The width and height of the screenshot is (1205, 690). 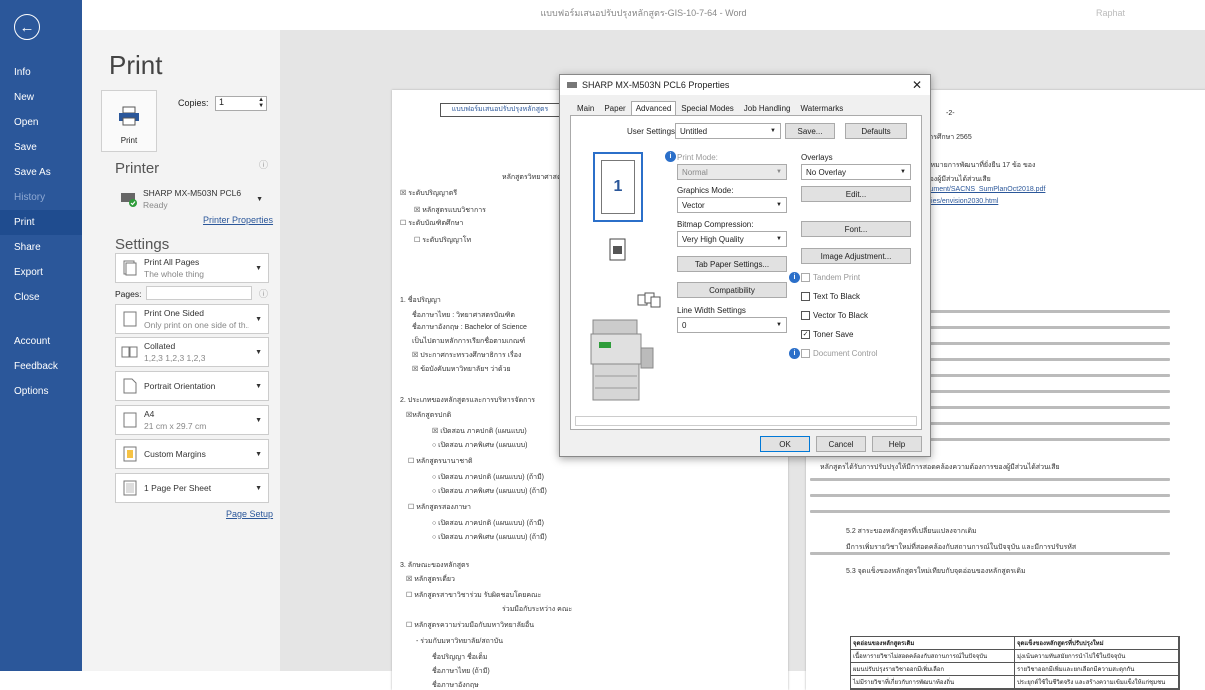 What do you see at coordinates (429, 415) in the screenshot?
I see `doc-line: ☒หลักสูตรปกติ` at bounding box center [429, 415].